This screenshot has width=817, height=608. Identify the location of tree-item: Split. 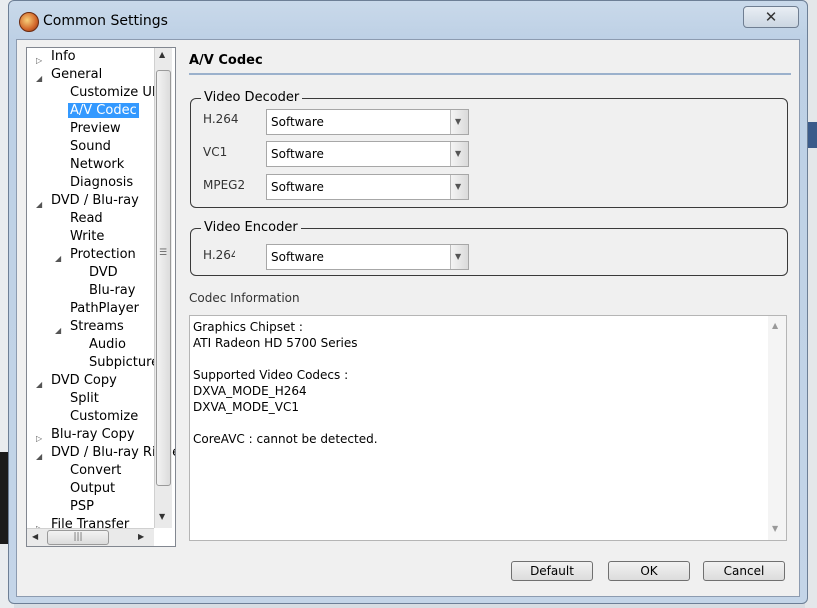
(84, 399).